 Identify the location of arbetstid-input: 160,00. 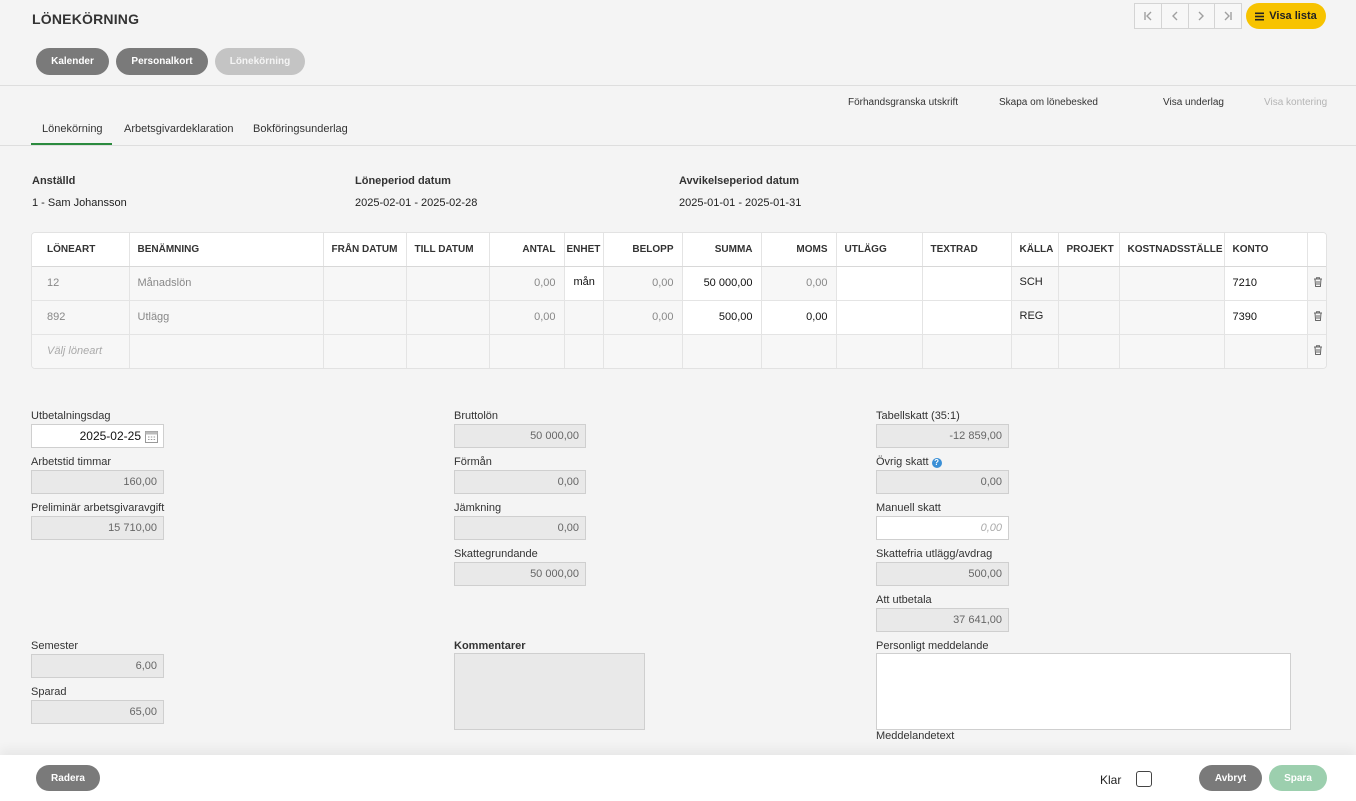
(97, 482).